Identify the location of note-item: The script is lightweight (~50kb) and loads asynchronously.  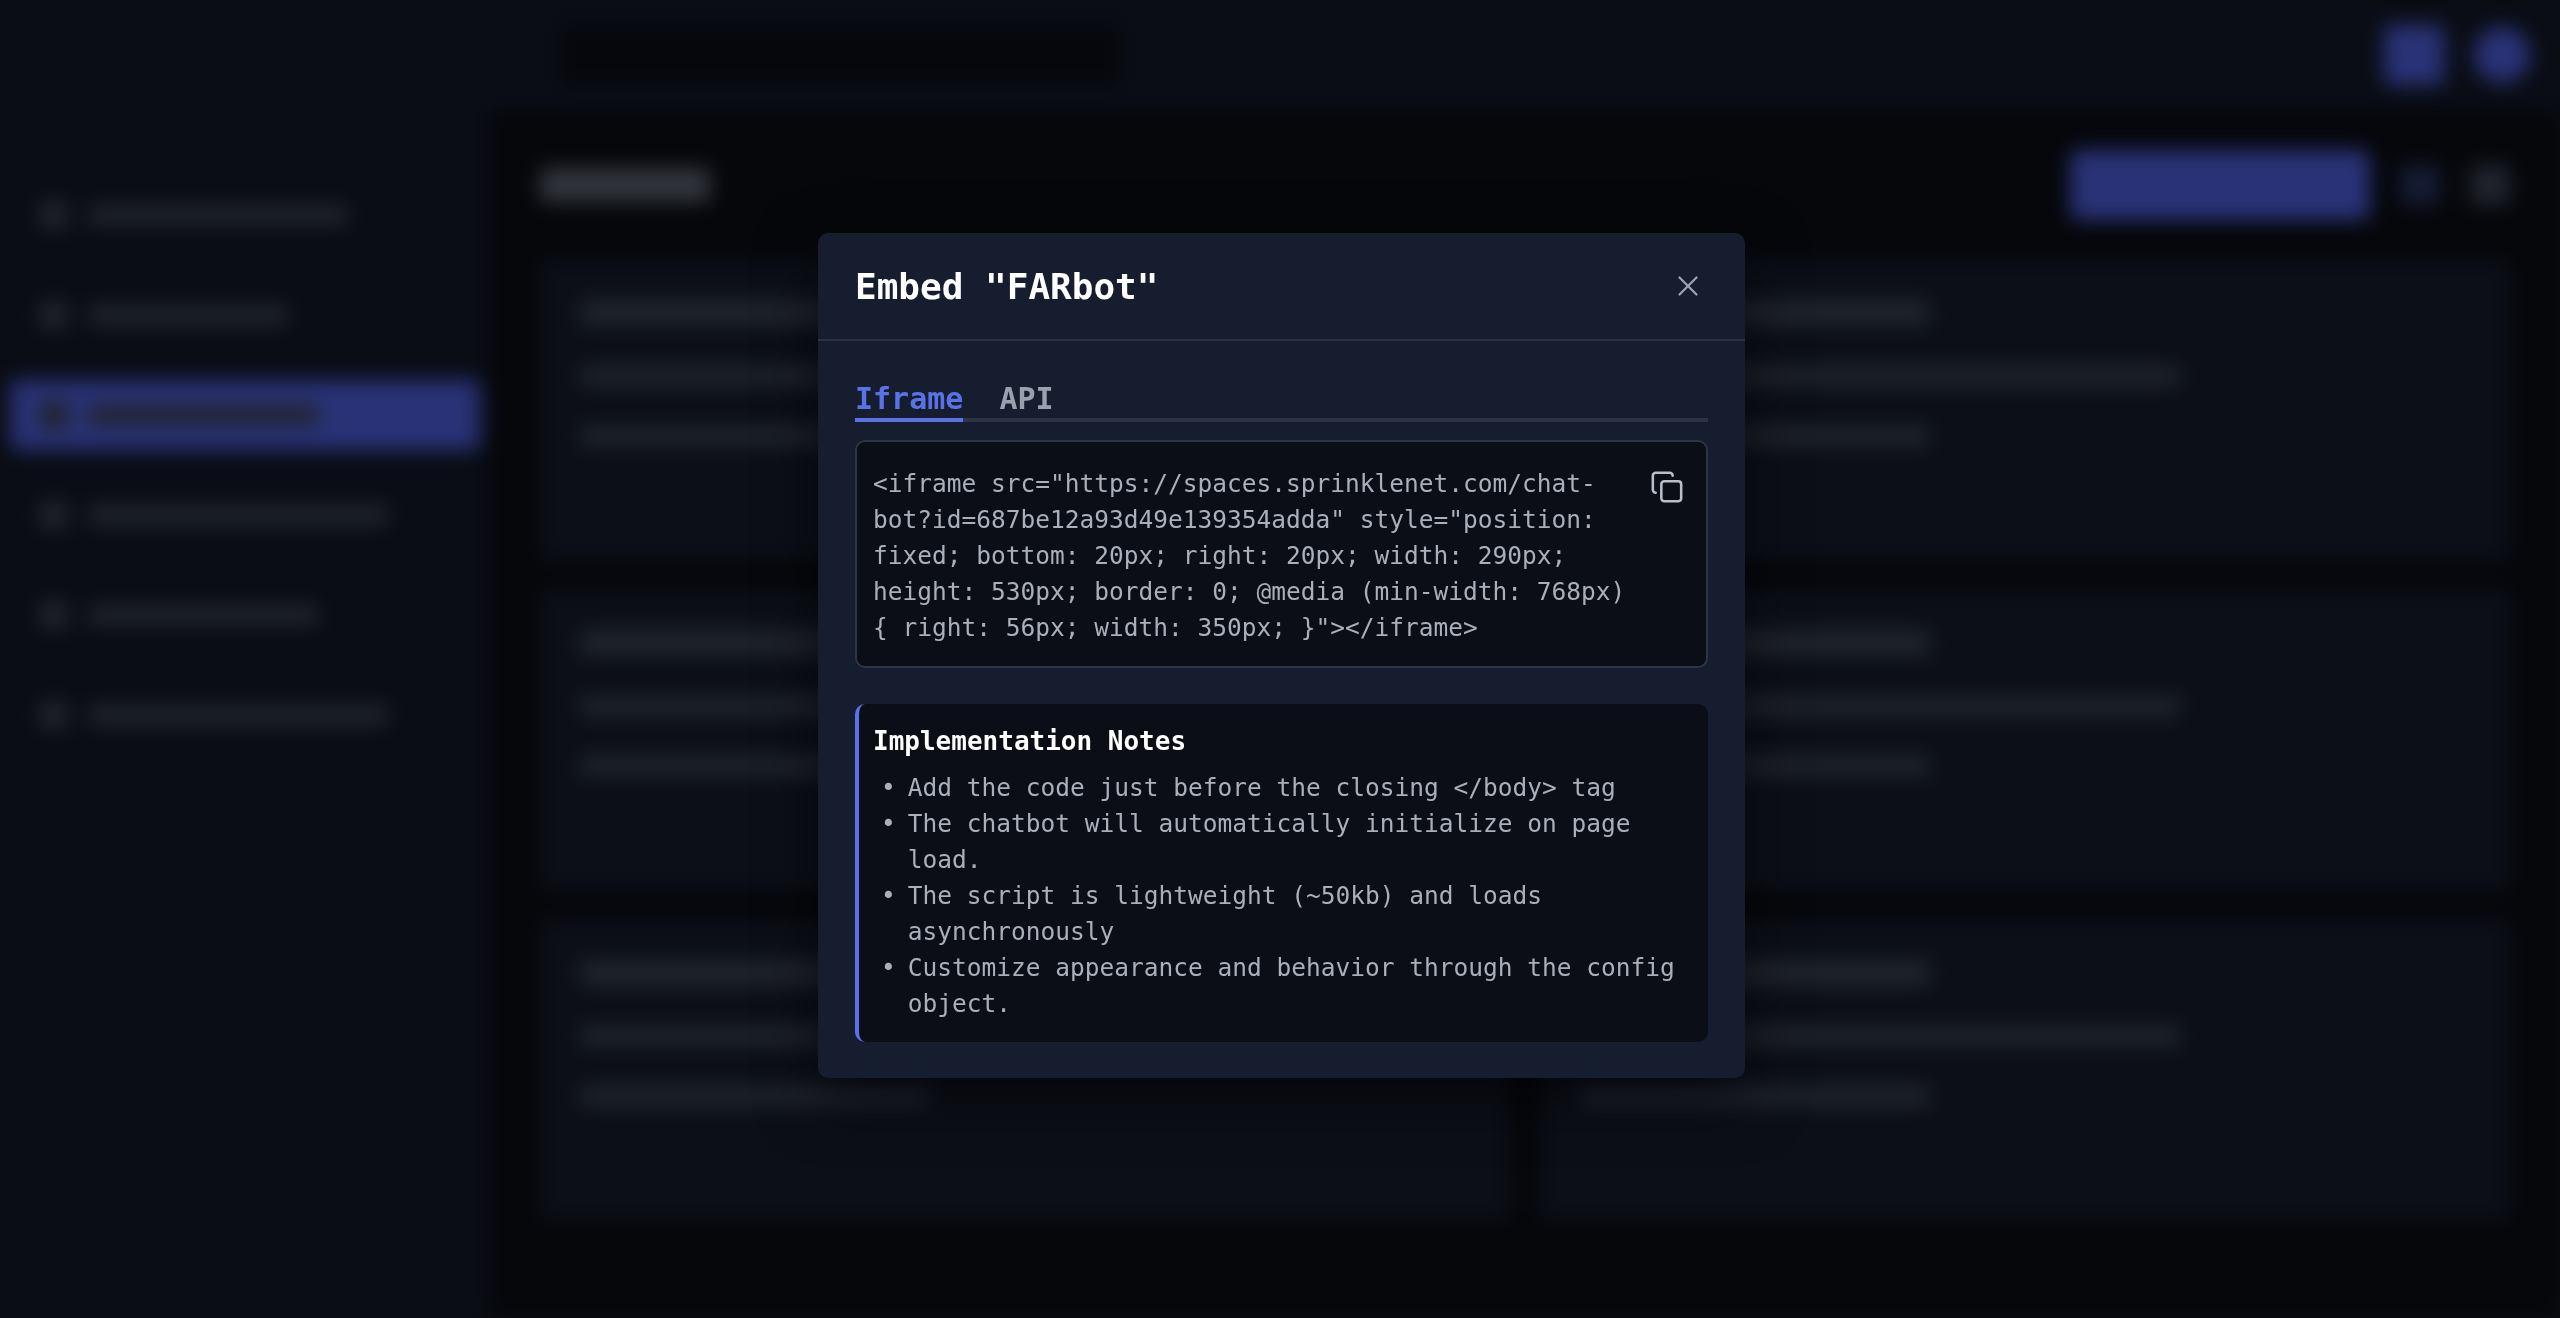
(1225, 914).